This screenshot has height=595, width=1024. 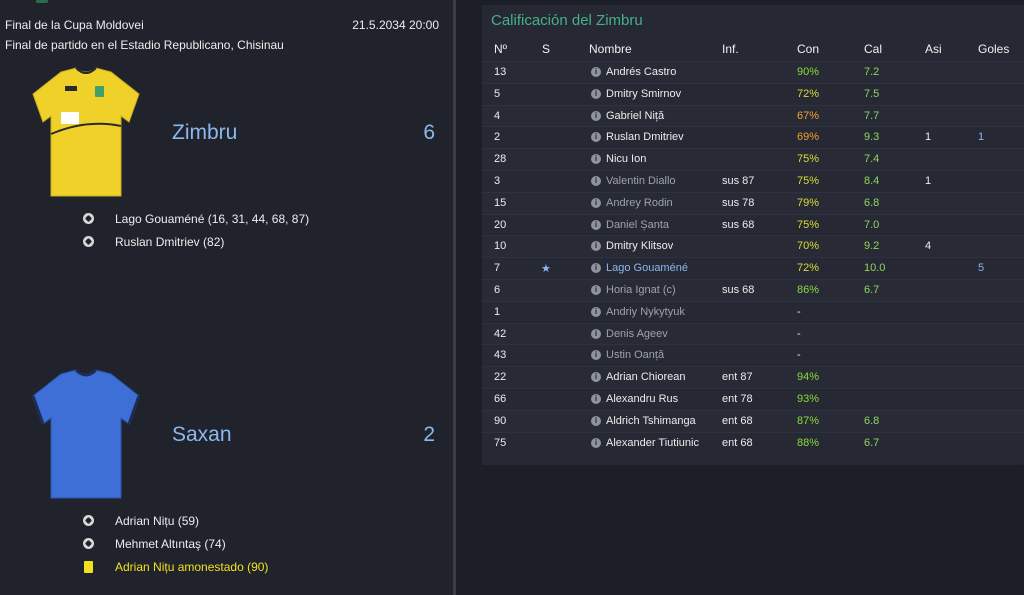 I want to click on player-name: Lago Gouaméné, so click(x=647, y=268).